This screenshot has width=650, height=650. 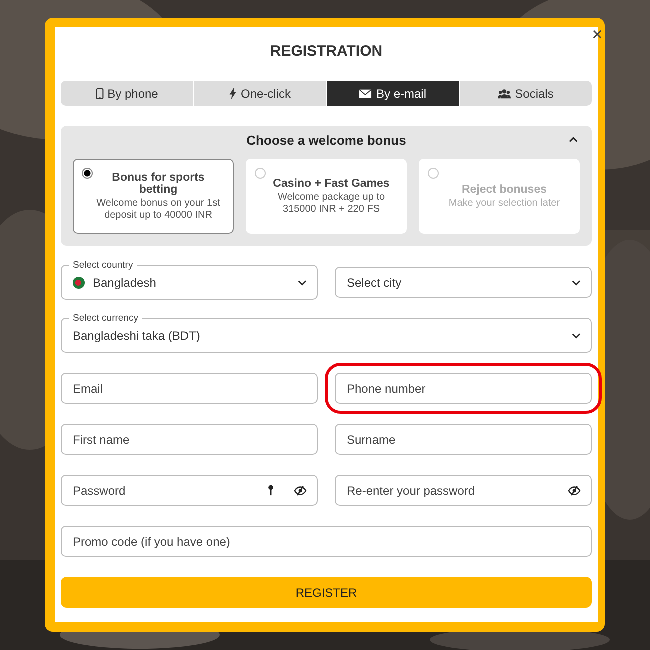 I want to click on register-button: REGISTER, so click(x=326, y=592).